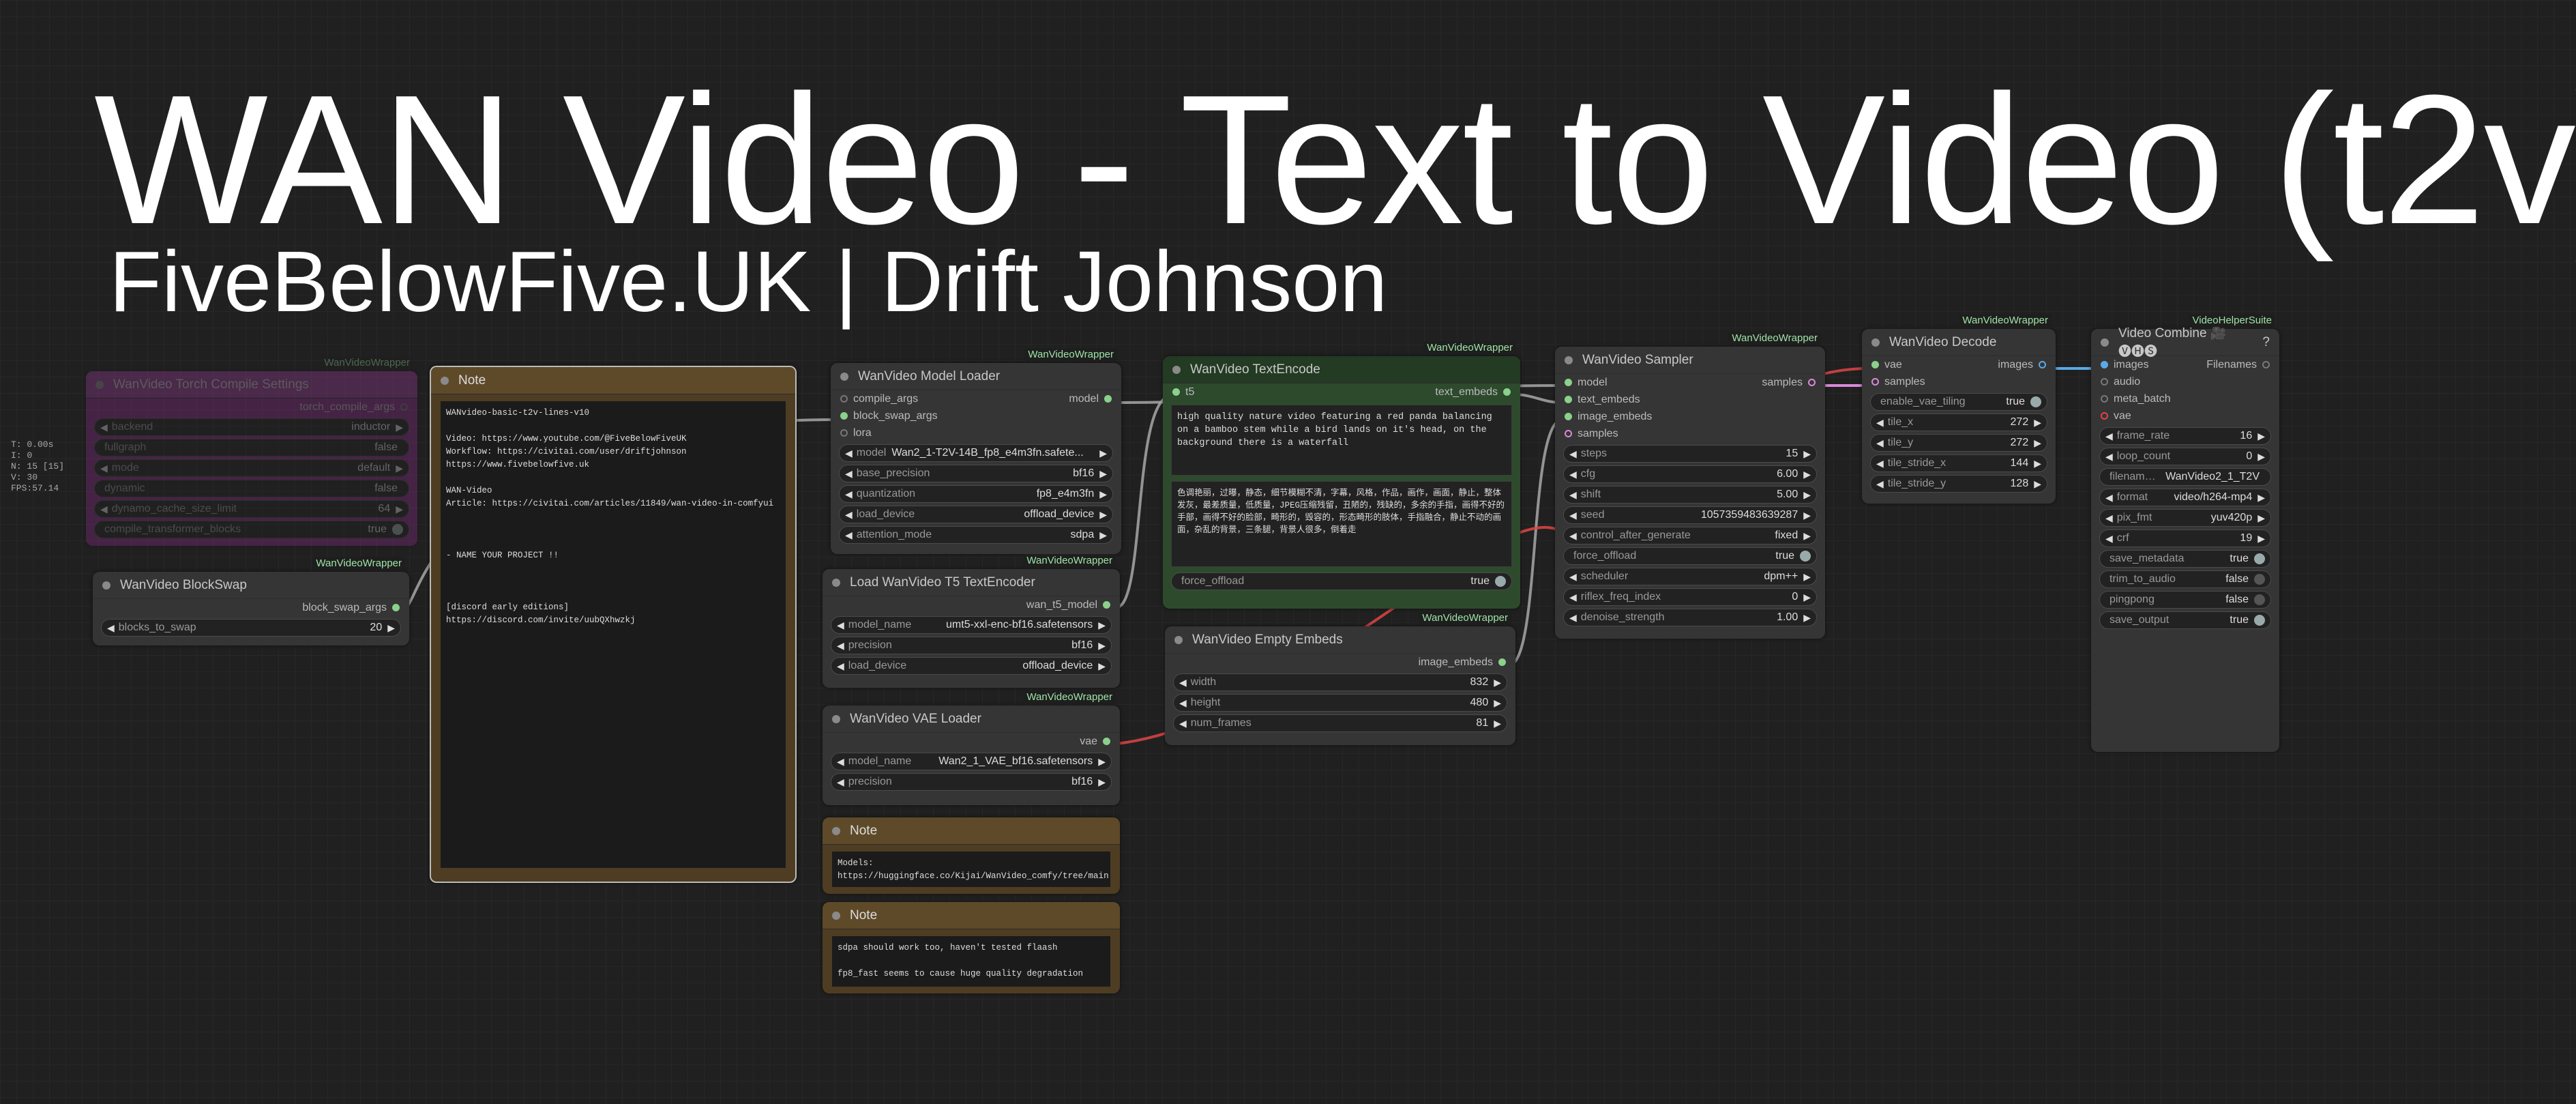 Image resolution: width=2576 pixels, height=1104 pixels. What do you see at coordinates (1341, 392) in the screenshot?
I see `input-slot-t5: t5 text_embeds` at bounding box center [1341, 392].